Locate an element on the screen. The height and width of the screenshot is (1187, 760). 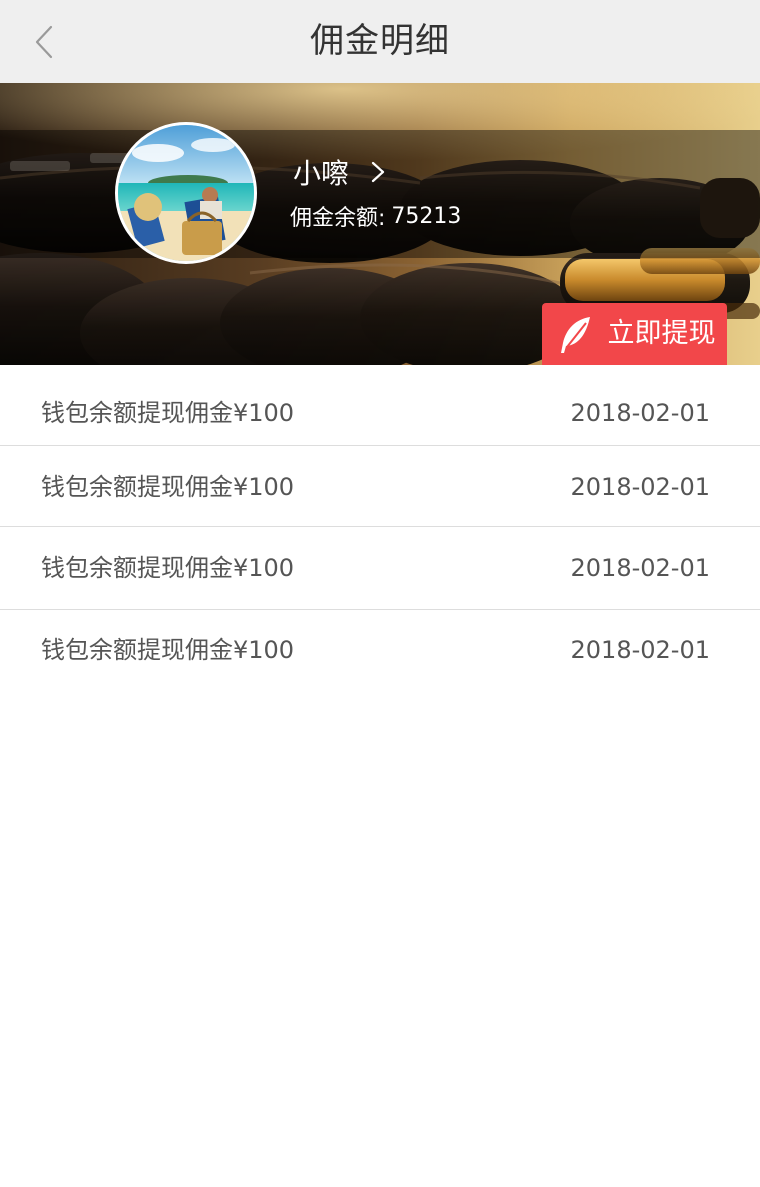
avatar is located at coordinates (186, 193).